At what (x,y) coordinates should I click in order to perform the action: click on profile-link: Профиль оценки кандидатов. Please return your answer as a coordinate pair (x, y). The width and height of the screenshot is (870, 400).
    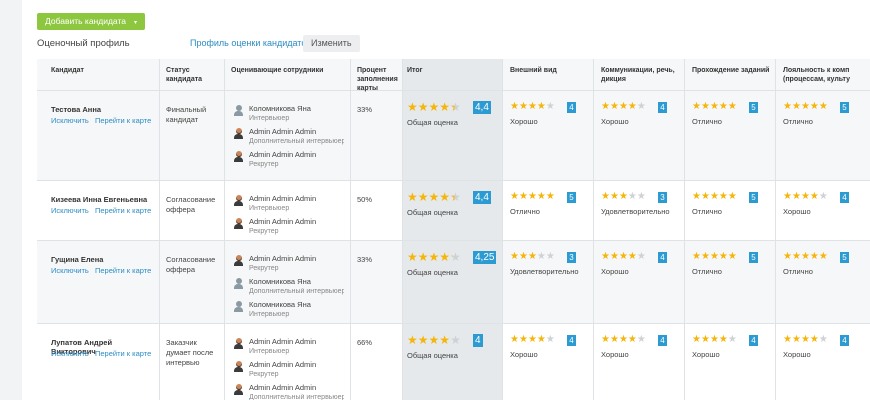
    Looking at the image, I should click on (250, 43).